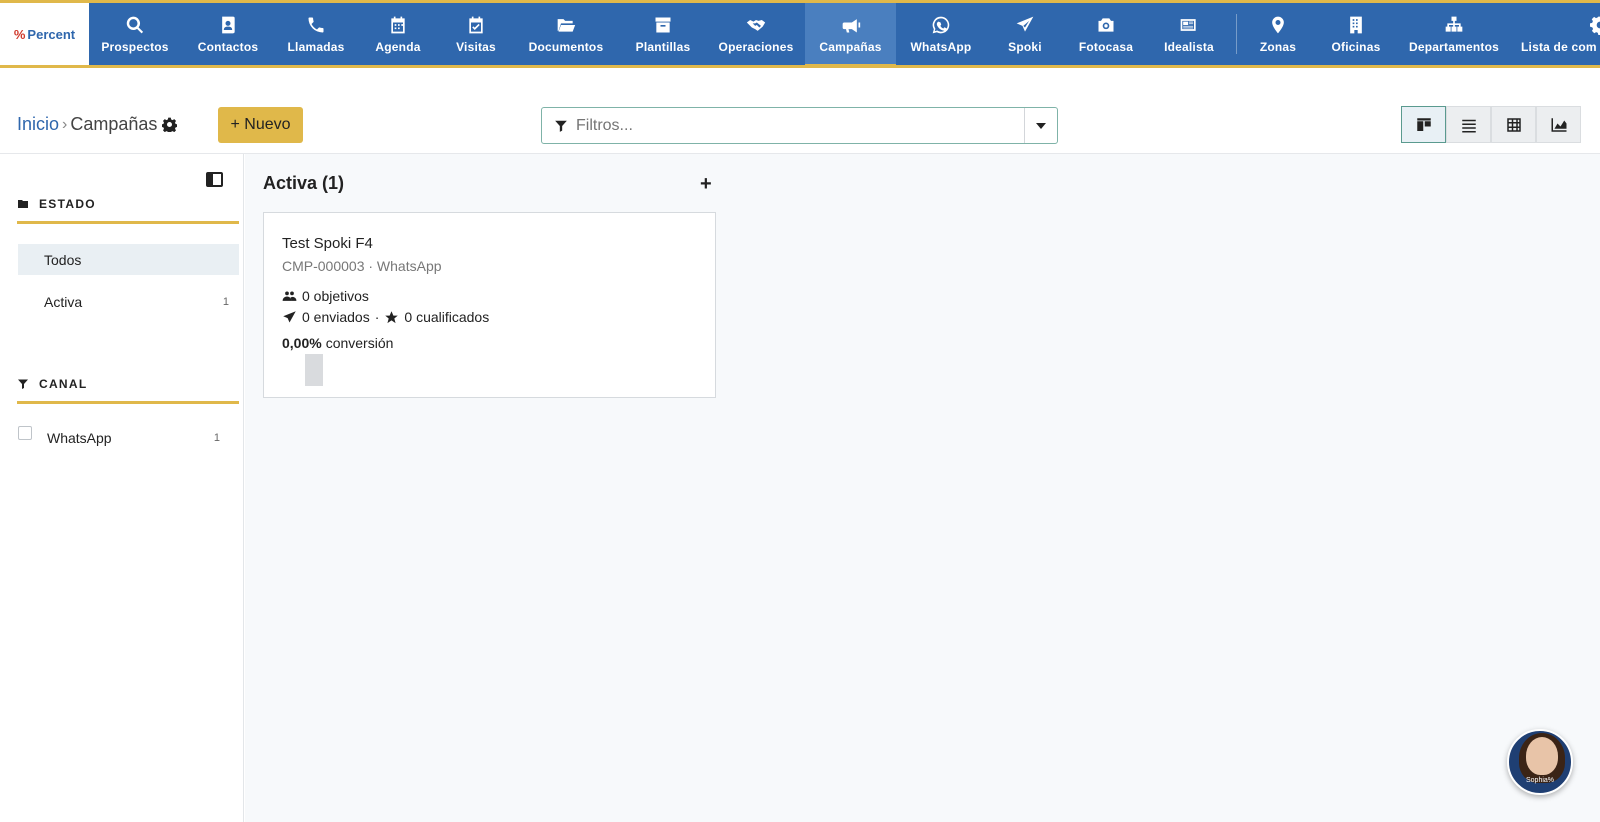  I want to click on folder-icon, so click(23, 204).